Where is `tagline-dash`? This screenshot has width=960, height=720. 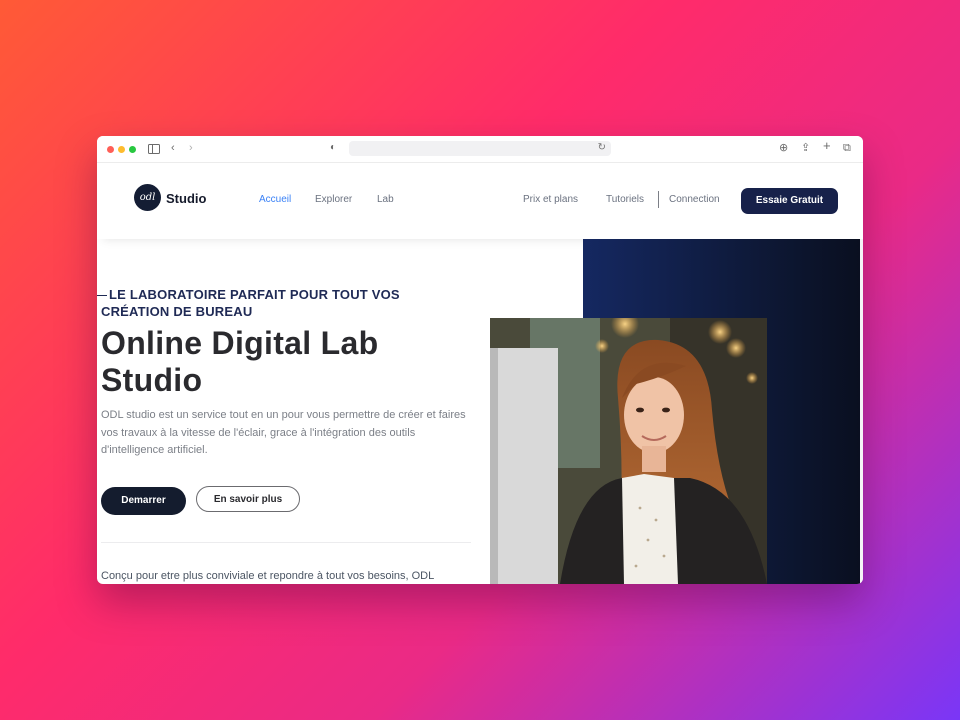
tagline-dash is located at coordinates (102, 295).